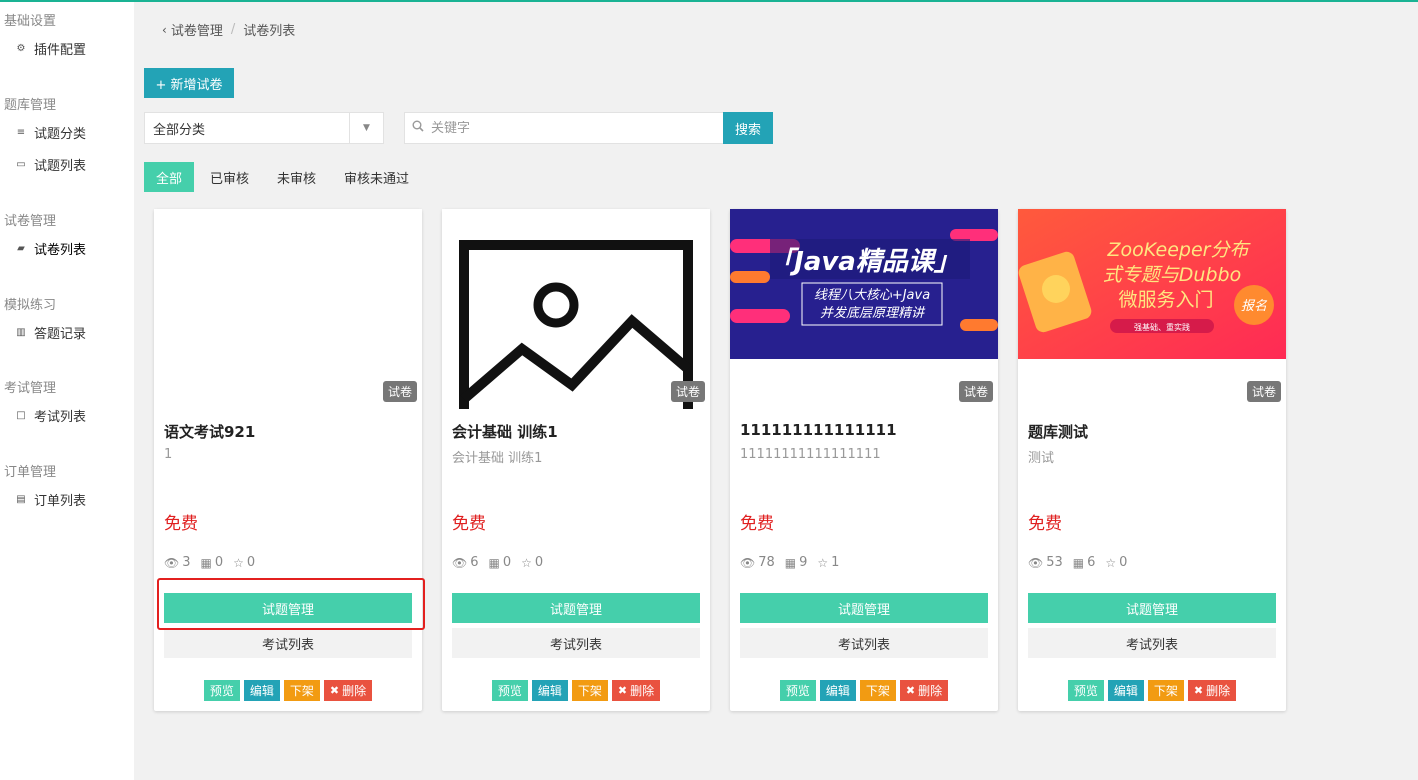 The image size is (1418, 780). Describe the element at coordinates (179, 130) in the screenshot. I see `category-select-value: 全部分类` at that location.